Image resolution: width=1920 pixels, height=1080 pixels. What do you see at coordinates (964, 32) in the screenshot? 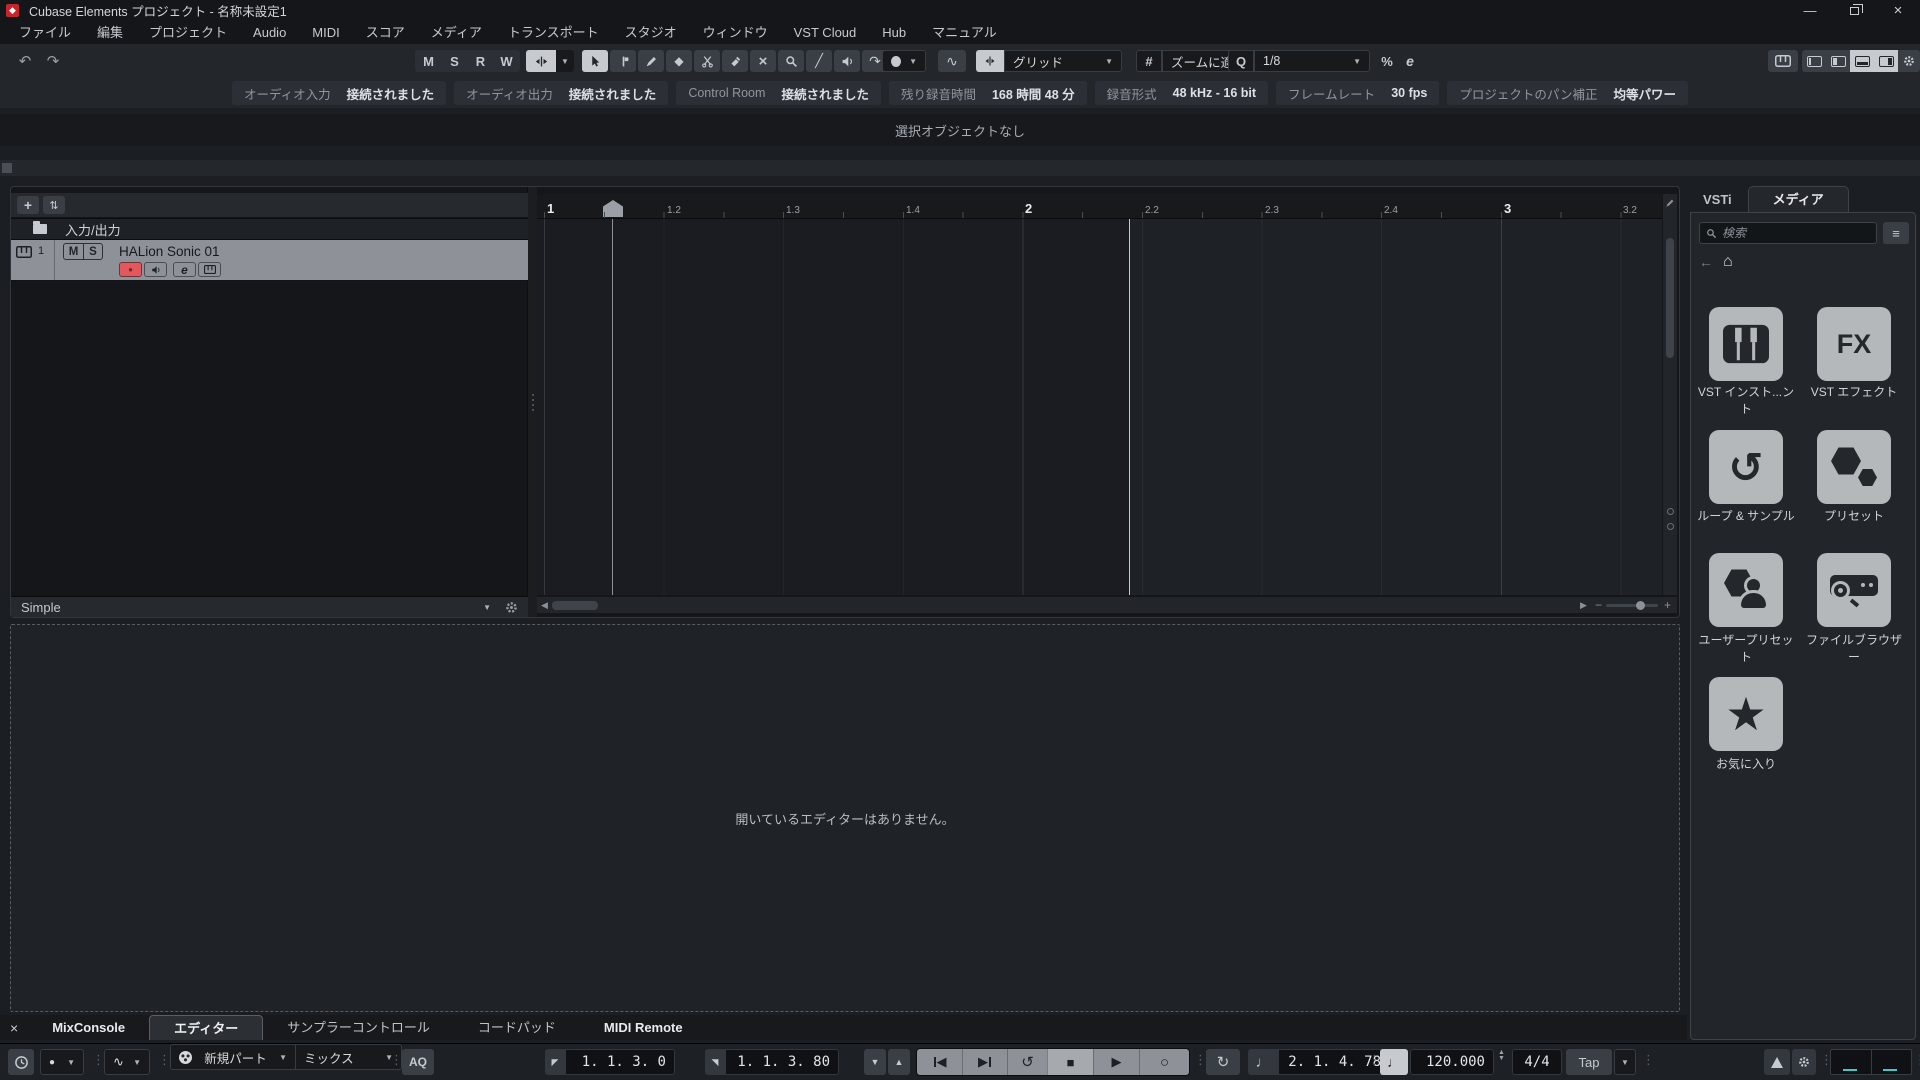
I see `menu-manual: マニュアル` at bounding box center [964, 32].